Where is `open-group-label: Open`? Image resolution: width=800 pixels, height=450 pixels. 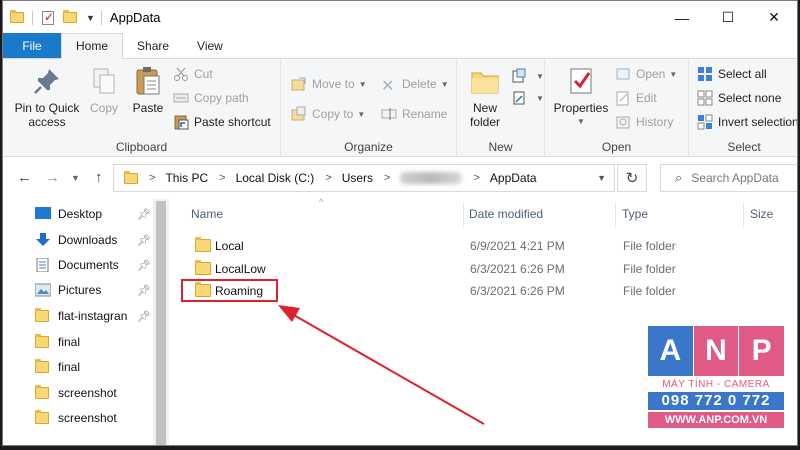 open-group-label: Open is located at coordinates (616, 147).